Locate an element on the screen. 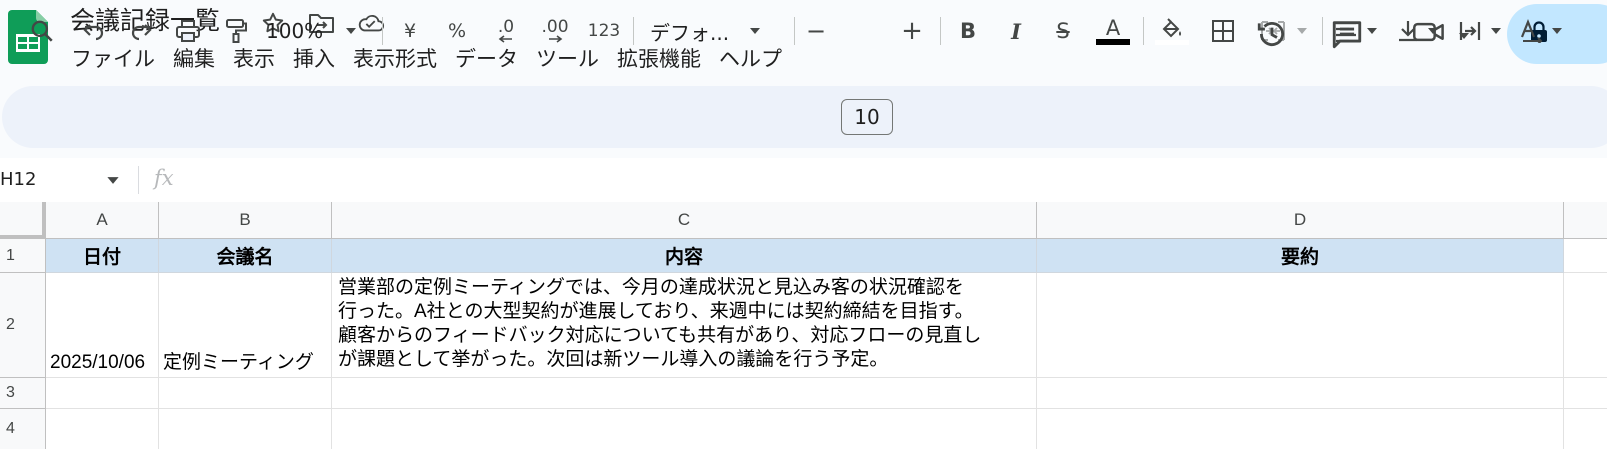  number-format-label: 123 is located at coordinates (604, 31).